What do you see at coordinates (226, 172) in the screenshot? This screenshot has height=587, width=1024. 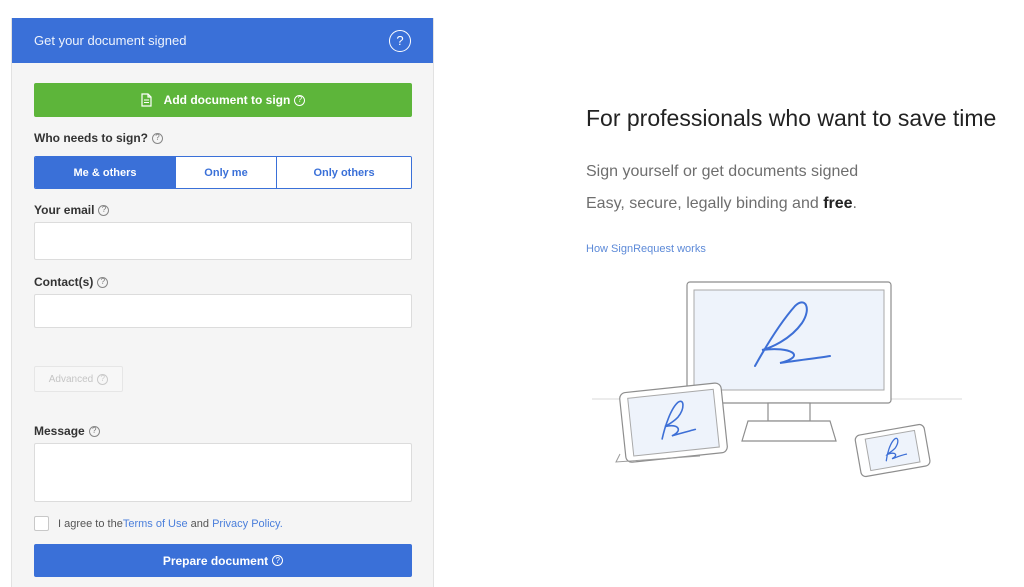 I see `option-only-me: Only me` at bounding box center [226, 172].